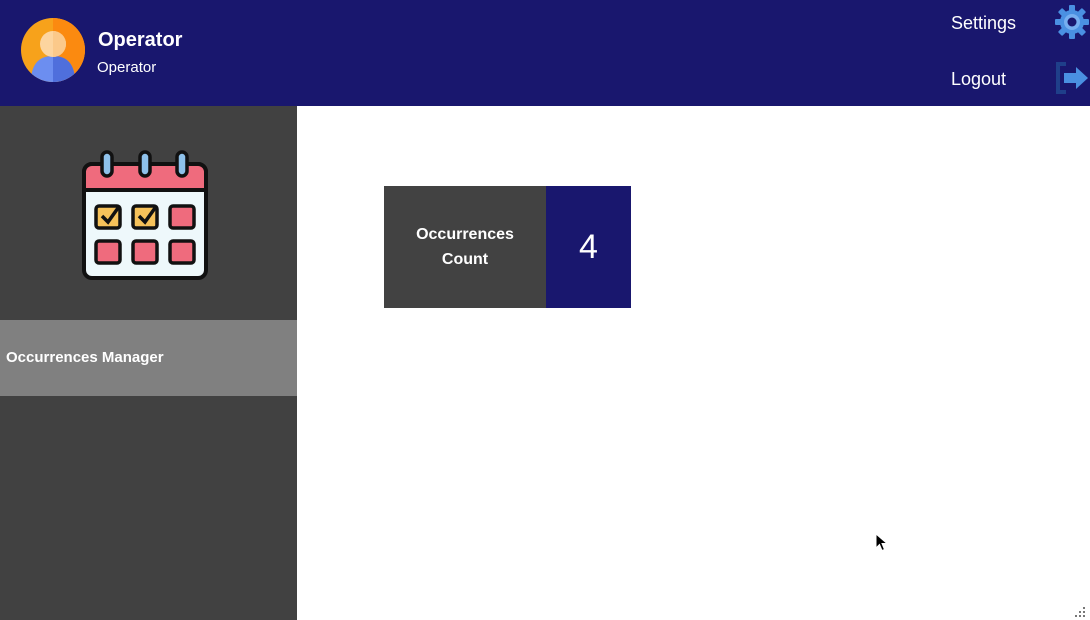  I want to click on mouse-cursor-icon, so click(882, 542).